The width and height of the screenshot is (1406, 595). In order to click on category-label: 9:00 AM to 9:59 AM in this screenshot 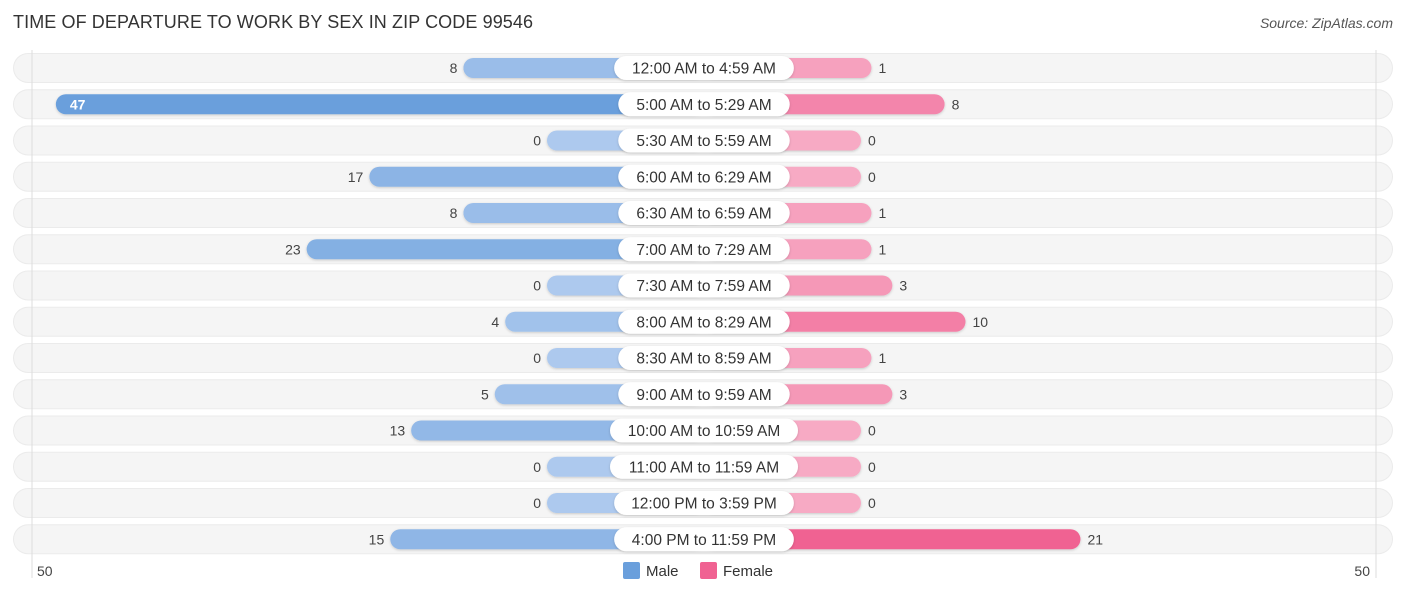, I will do `click(703, 395)`.